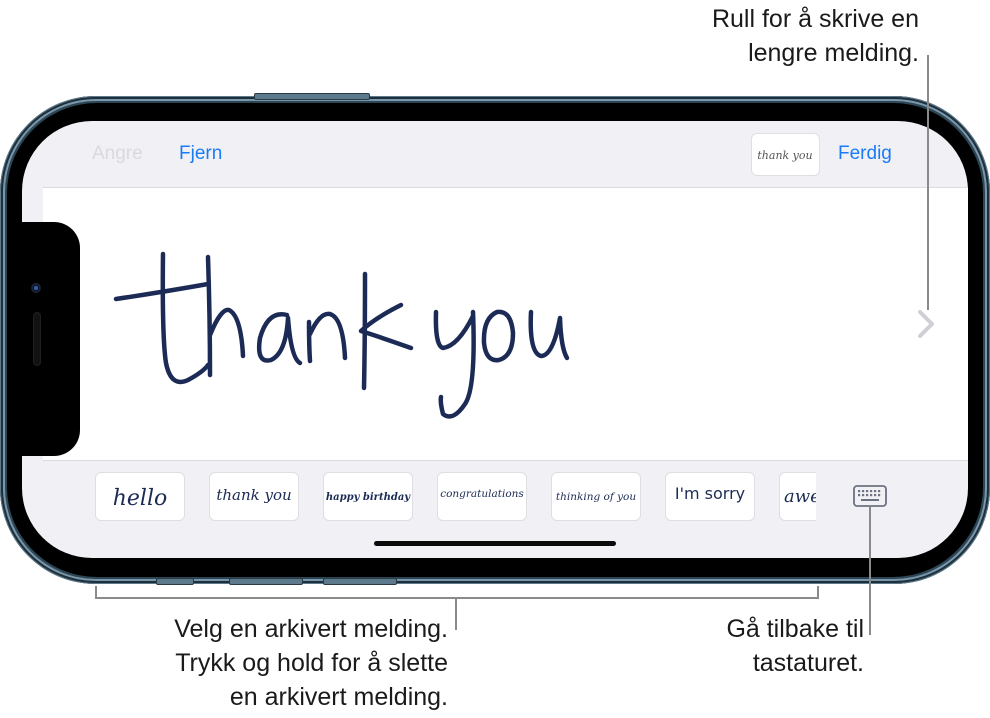  Describe the element at coordinates (338, 697) in the screenshot. I see `callout-saved-line3: en arkivert melding.` at that location.